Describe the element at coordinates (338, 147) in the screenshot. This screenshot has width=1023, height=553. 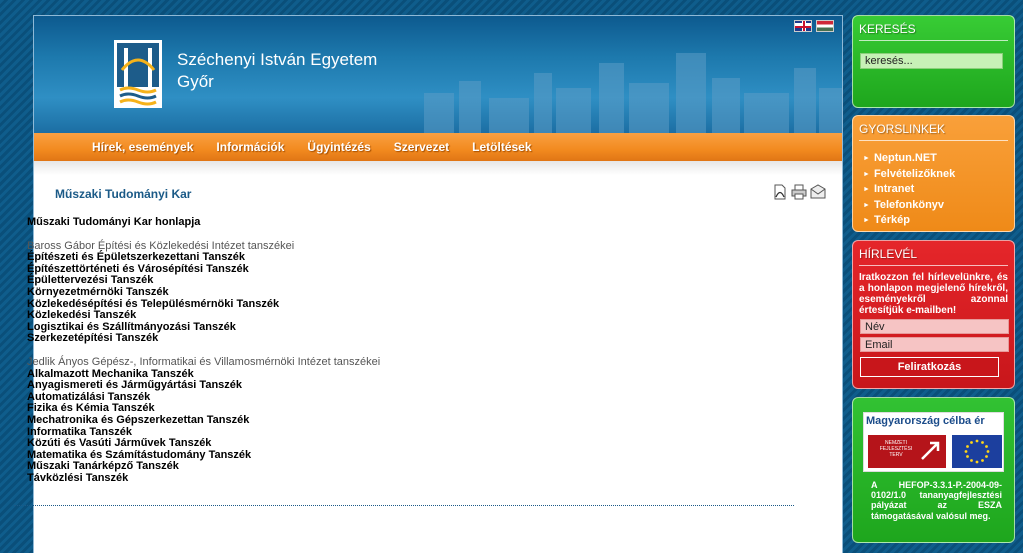
I see `nav-item-administration: Ügyintézés` at that location.